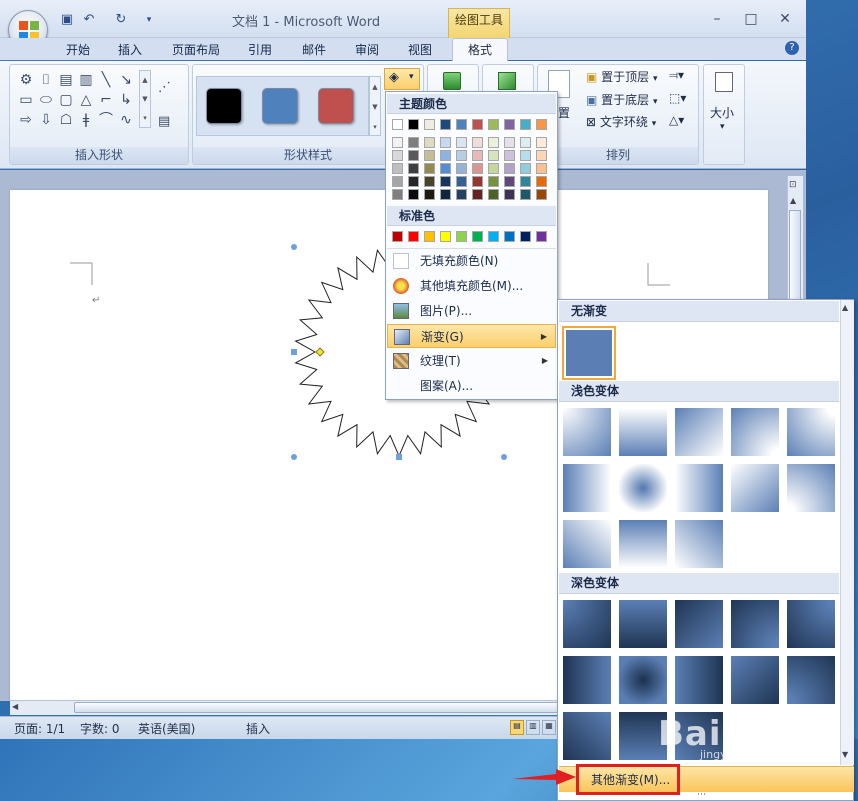 The width and height of the screenshot is (858, 801). Describe the element at coordinates (26, 100) in the screenshot. I see `shape-icon: ▭` at that location.